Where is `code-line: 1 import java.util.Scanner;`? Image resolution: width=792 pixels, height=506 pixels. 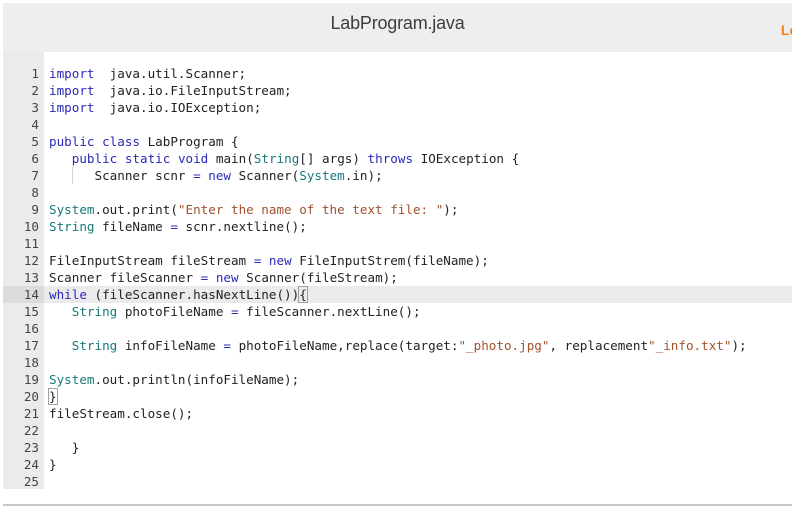 code-line: 1 import java.util.Scanner; is located at coordinates (397, 73).